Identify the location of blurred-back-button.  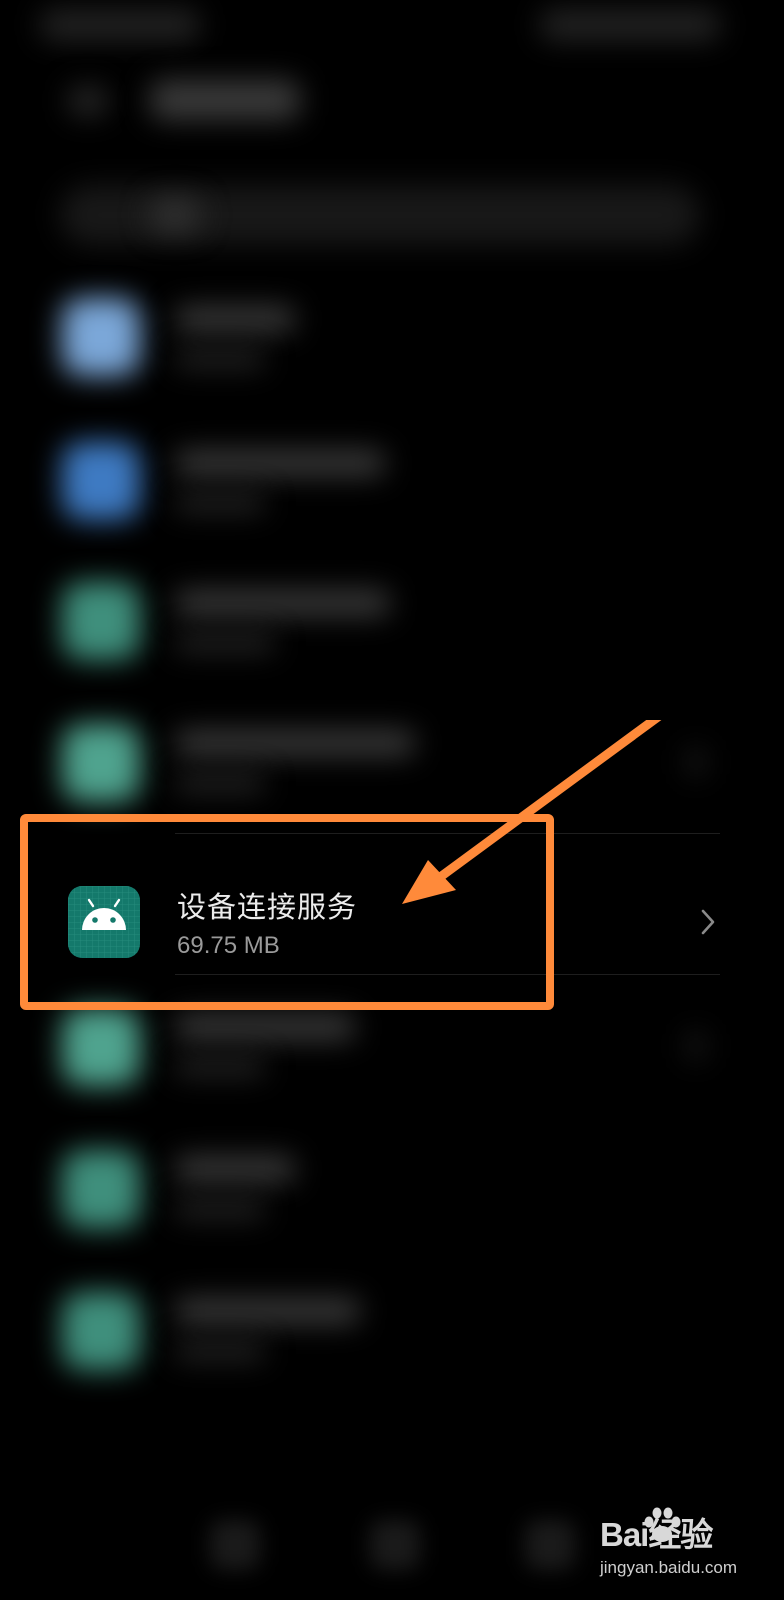
(88, 101).